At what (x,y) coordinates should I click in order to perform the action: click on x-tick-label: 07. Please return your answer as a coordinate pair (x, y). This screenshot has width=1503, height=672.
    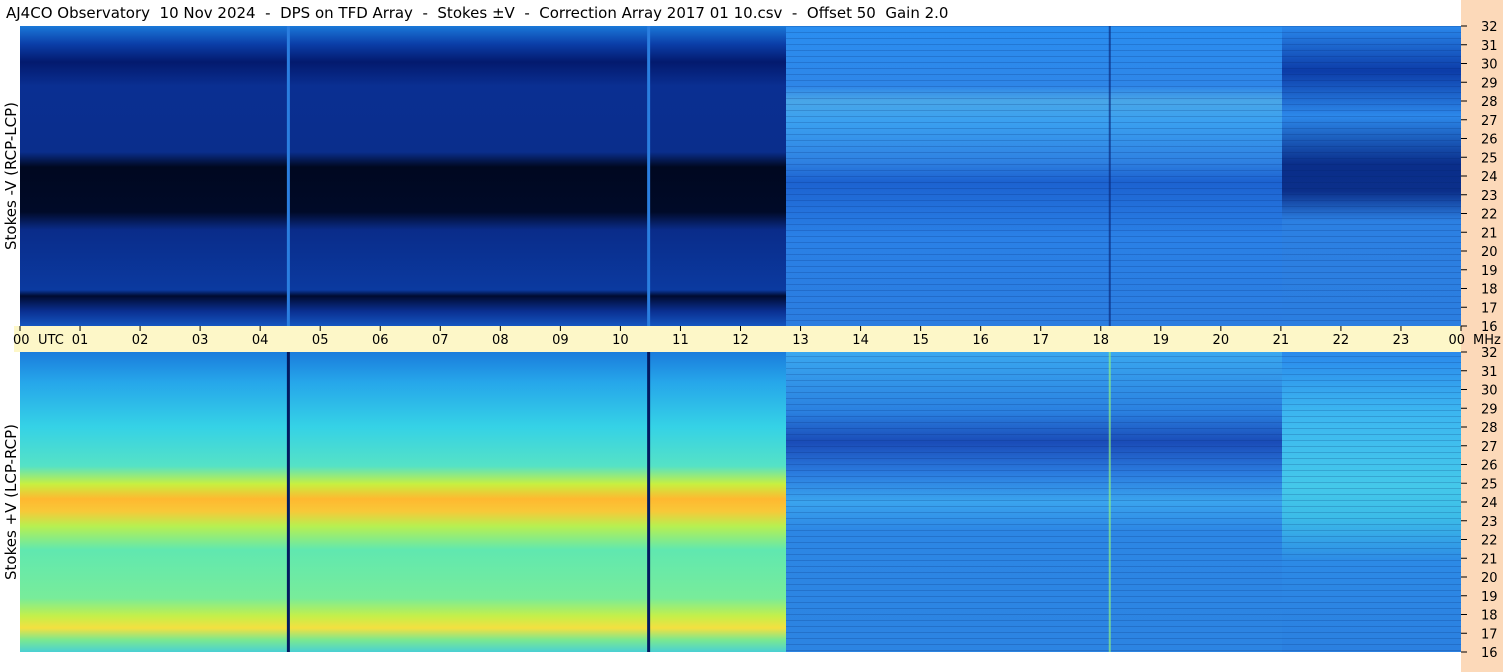
    Looking at the image, I should click on (440, 340).